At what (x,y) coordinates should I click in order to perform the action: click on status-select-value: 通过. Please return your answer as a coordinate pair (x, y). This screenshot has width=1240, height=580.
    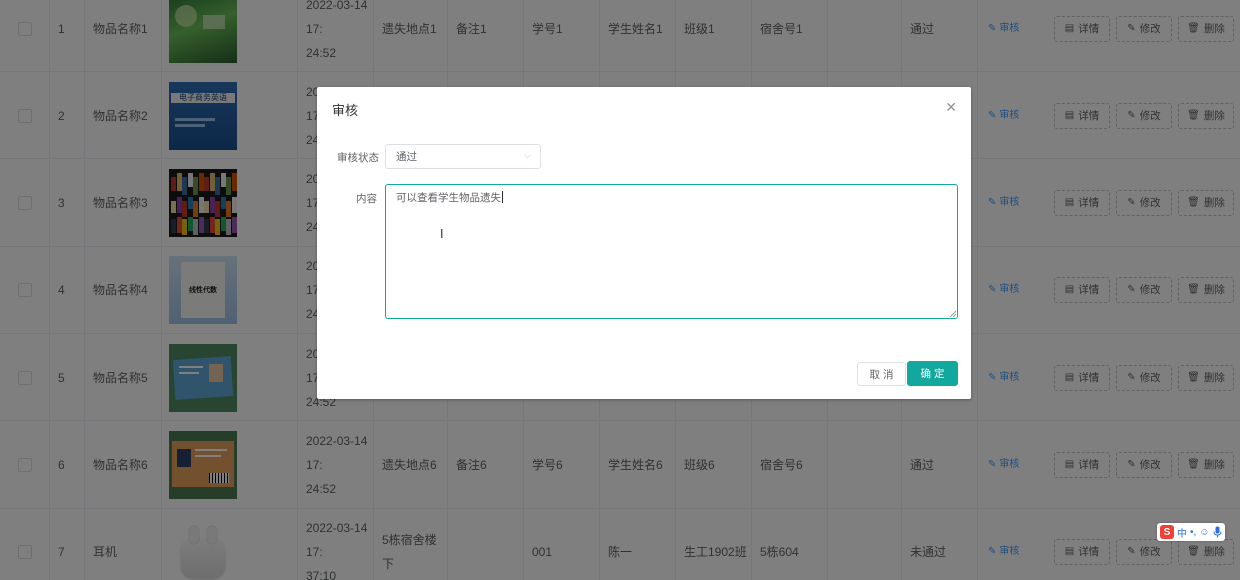
    Looking at the image, I should click on (406, 157).